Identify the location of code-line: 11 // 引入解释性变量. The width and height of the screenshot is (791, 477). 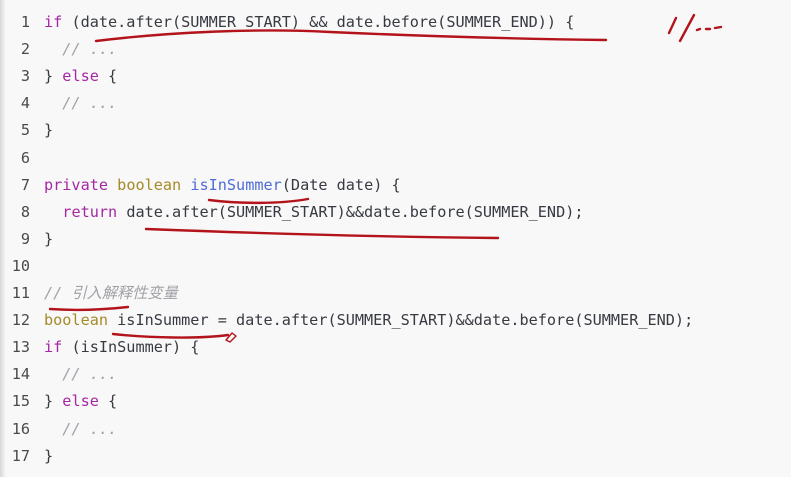
(395, 293).